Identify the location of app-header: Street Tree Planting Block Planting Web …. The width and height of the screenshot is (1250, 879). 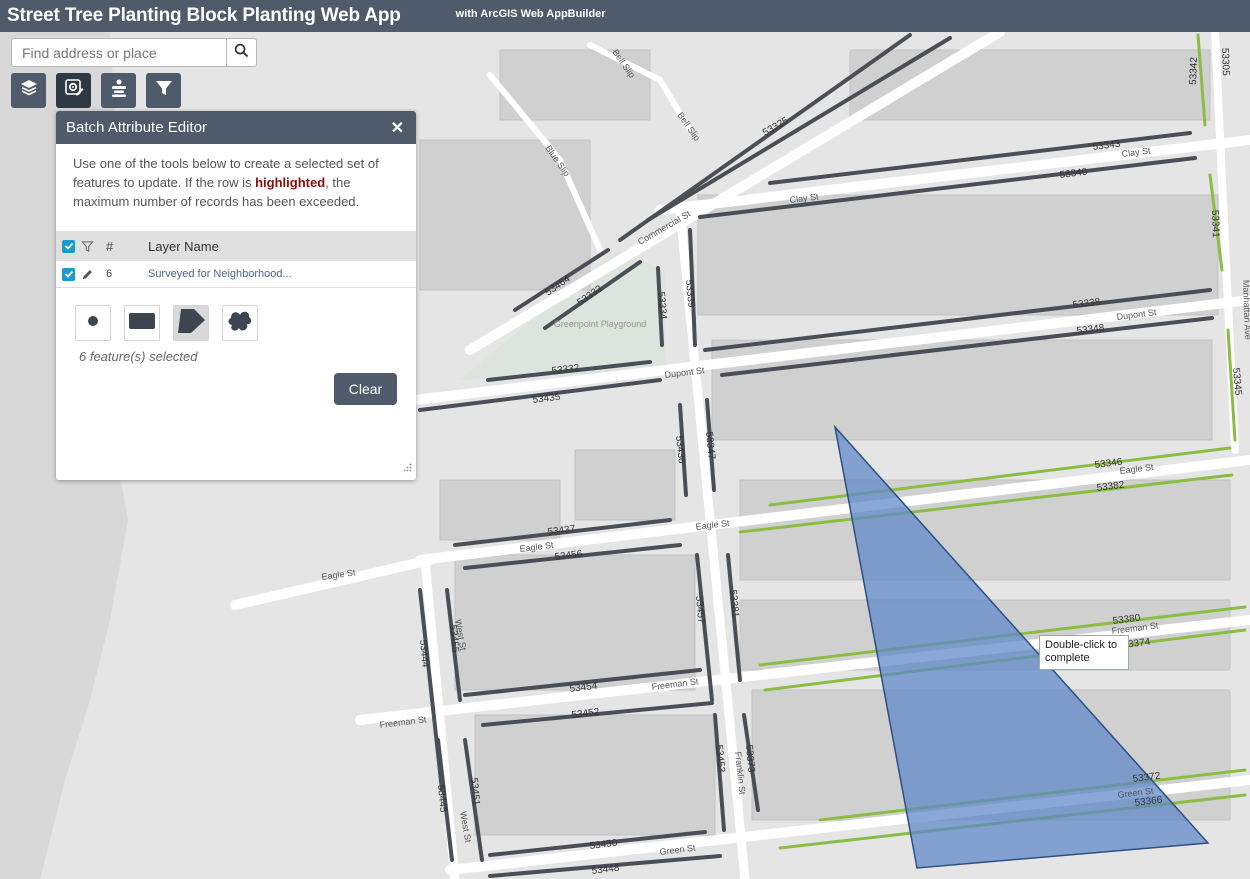
(625, 16).